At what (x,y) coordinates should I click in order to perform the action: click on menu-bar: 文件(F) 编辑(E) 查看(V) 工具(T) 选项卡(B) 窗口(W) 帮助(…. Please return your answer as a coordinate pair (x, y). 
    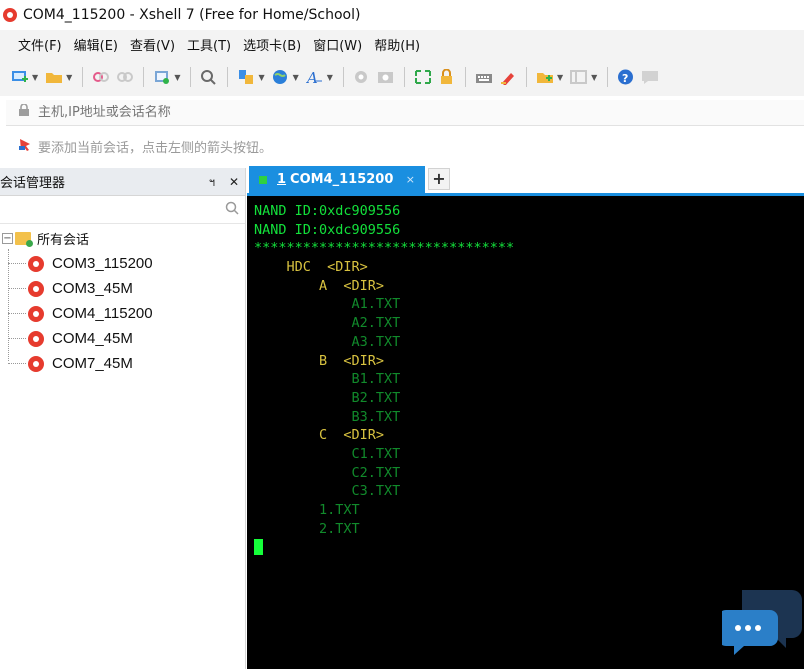
    Looking at the image, I should click on (402, 44).